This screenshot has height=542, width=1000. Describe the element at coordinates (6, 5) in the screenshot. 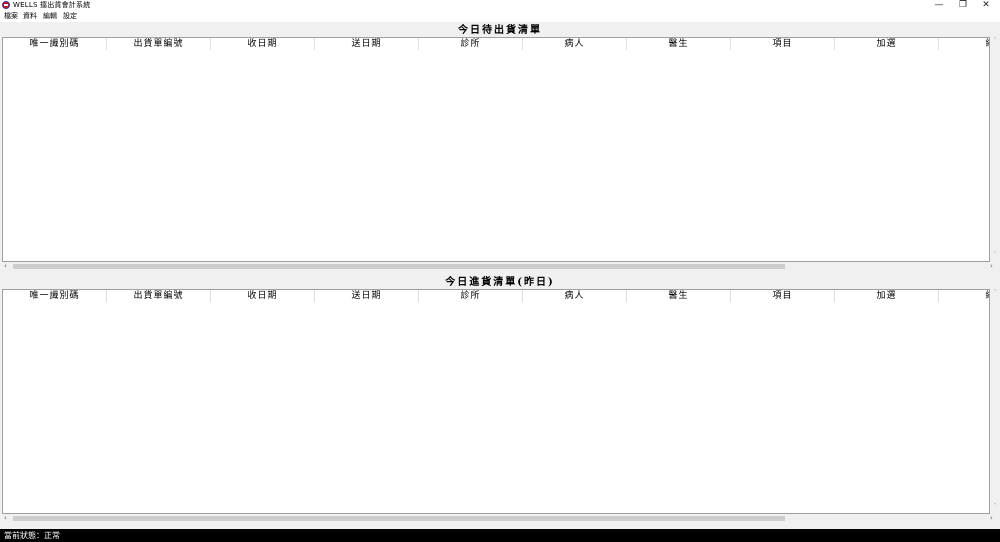

I see `app-logo-icon` at that location.